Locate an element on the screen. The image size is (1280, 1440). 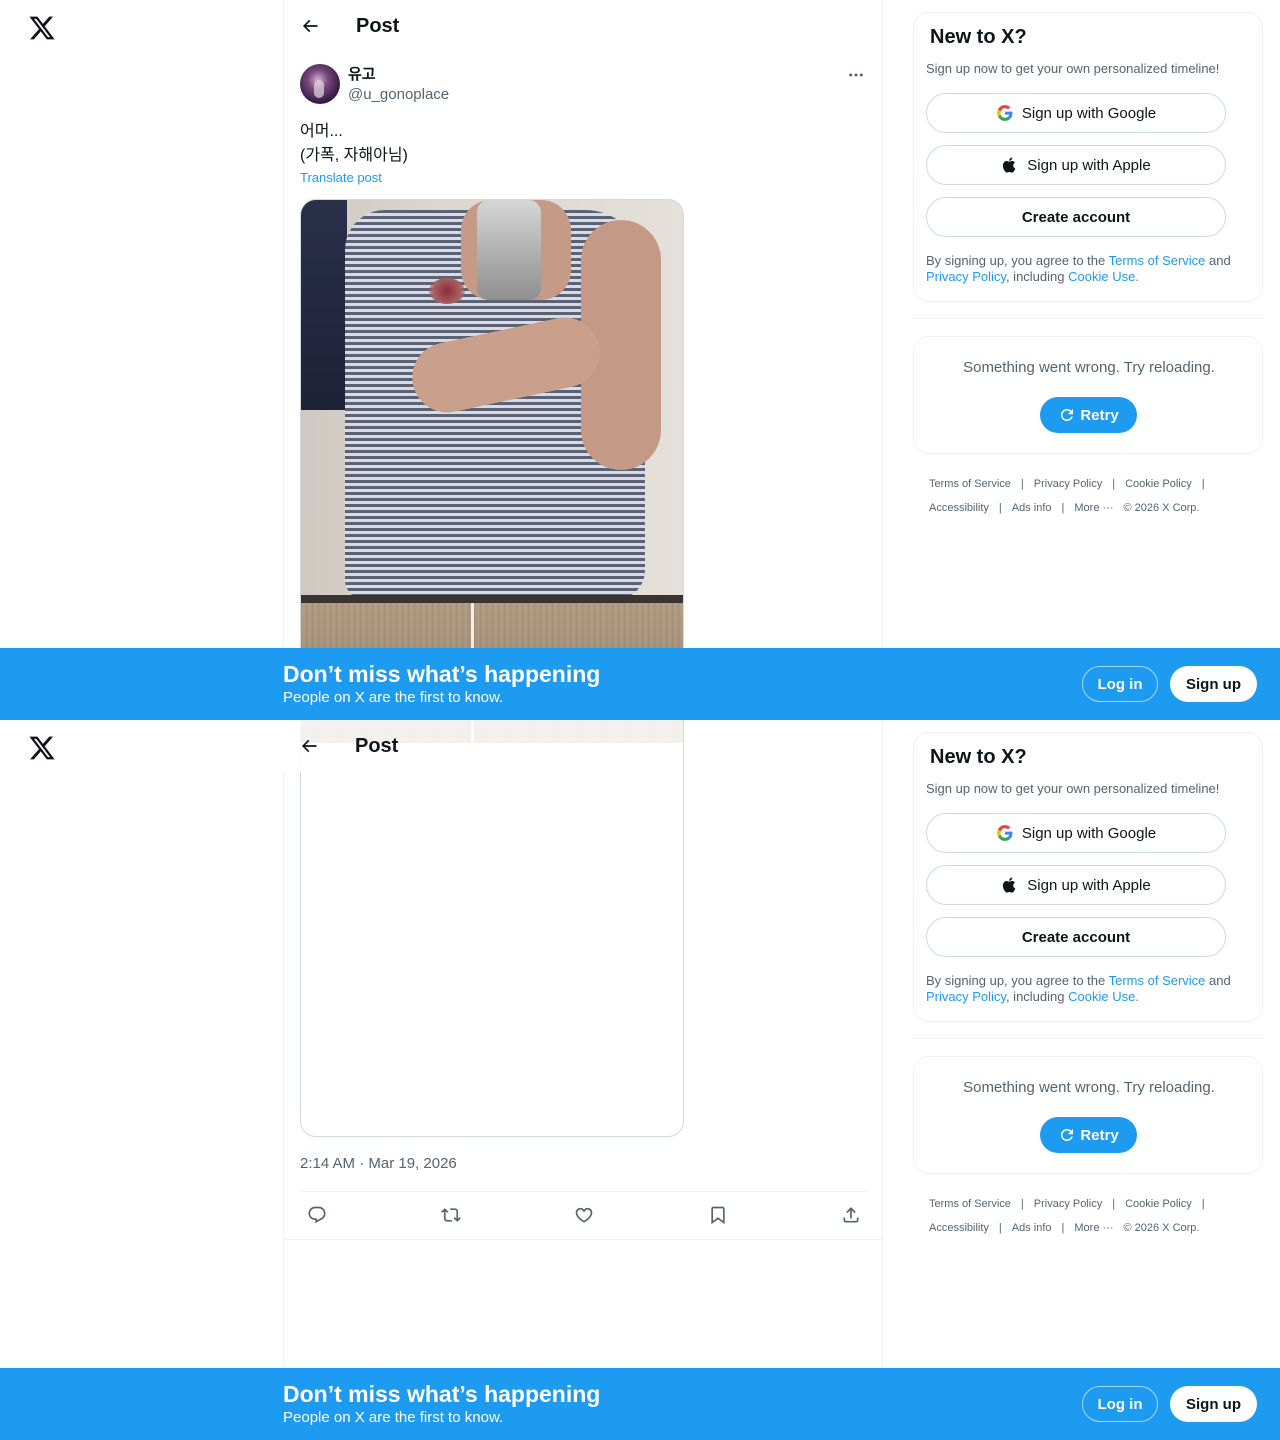
bookmark-button is located at coordinates (718, 1215).